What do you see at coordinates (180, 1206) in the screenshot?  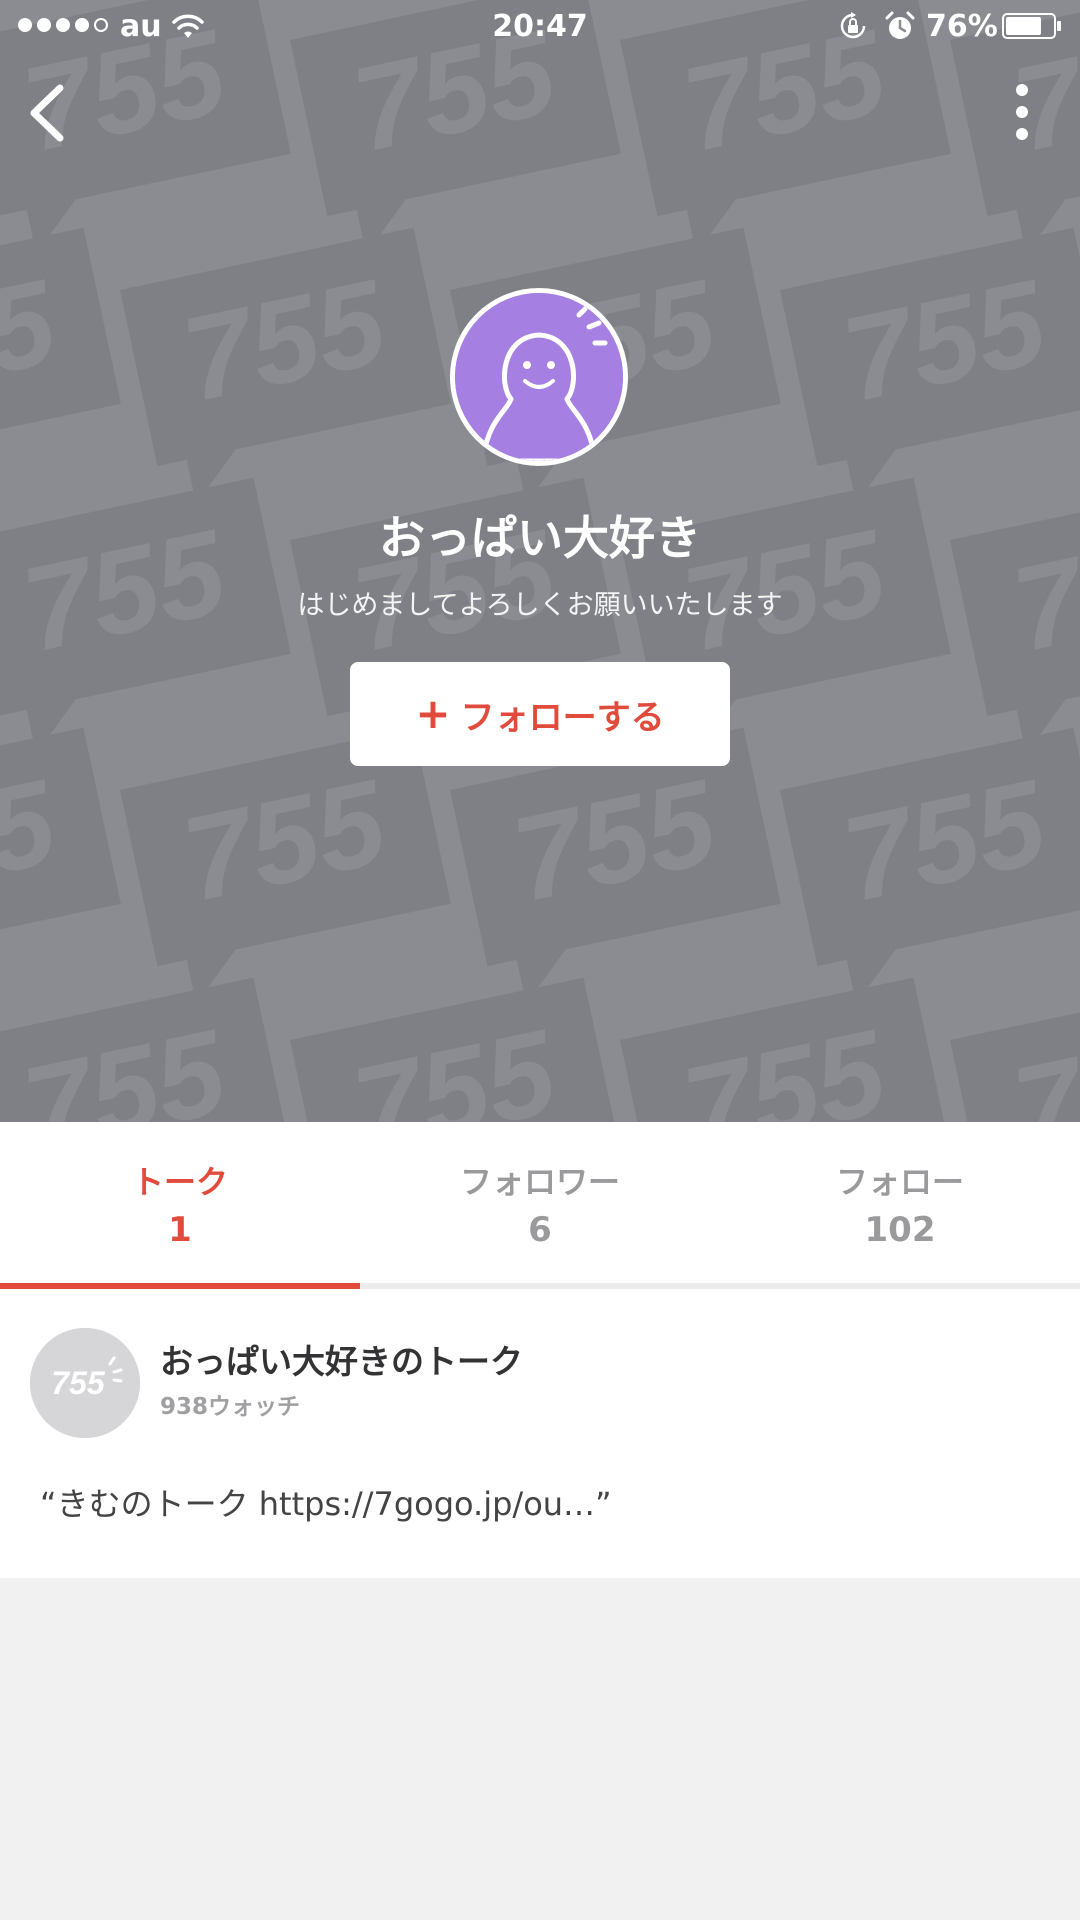 I see `tab-talk: トーク 1` at bounding box center [180, 1206].